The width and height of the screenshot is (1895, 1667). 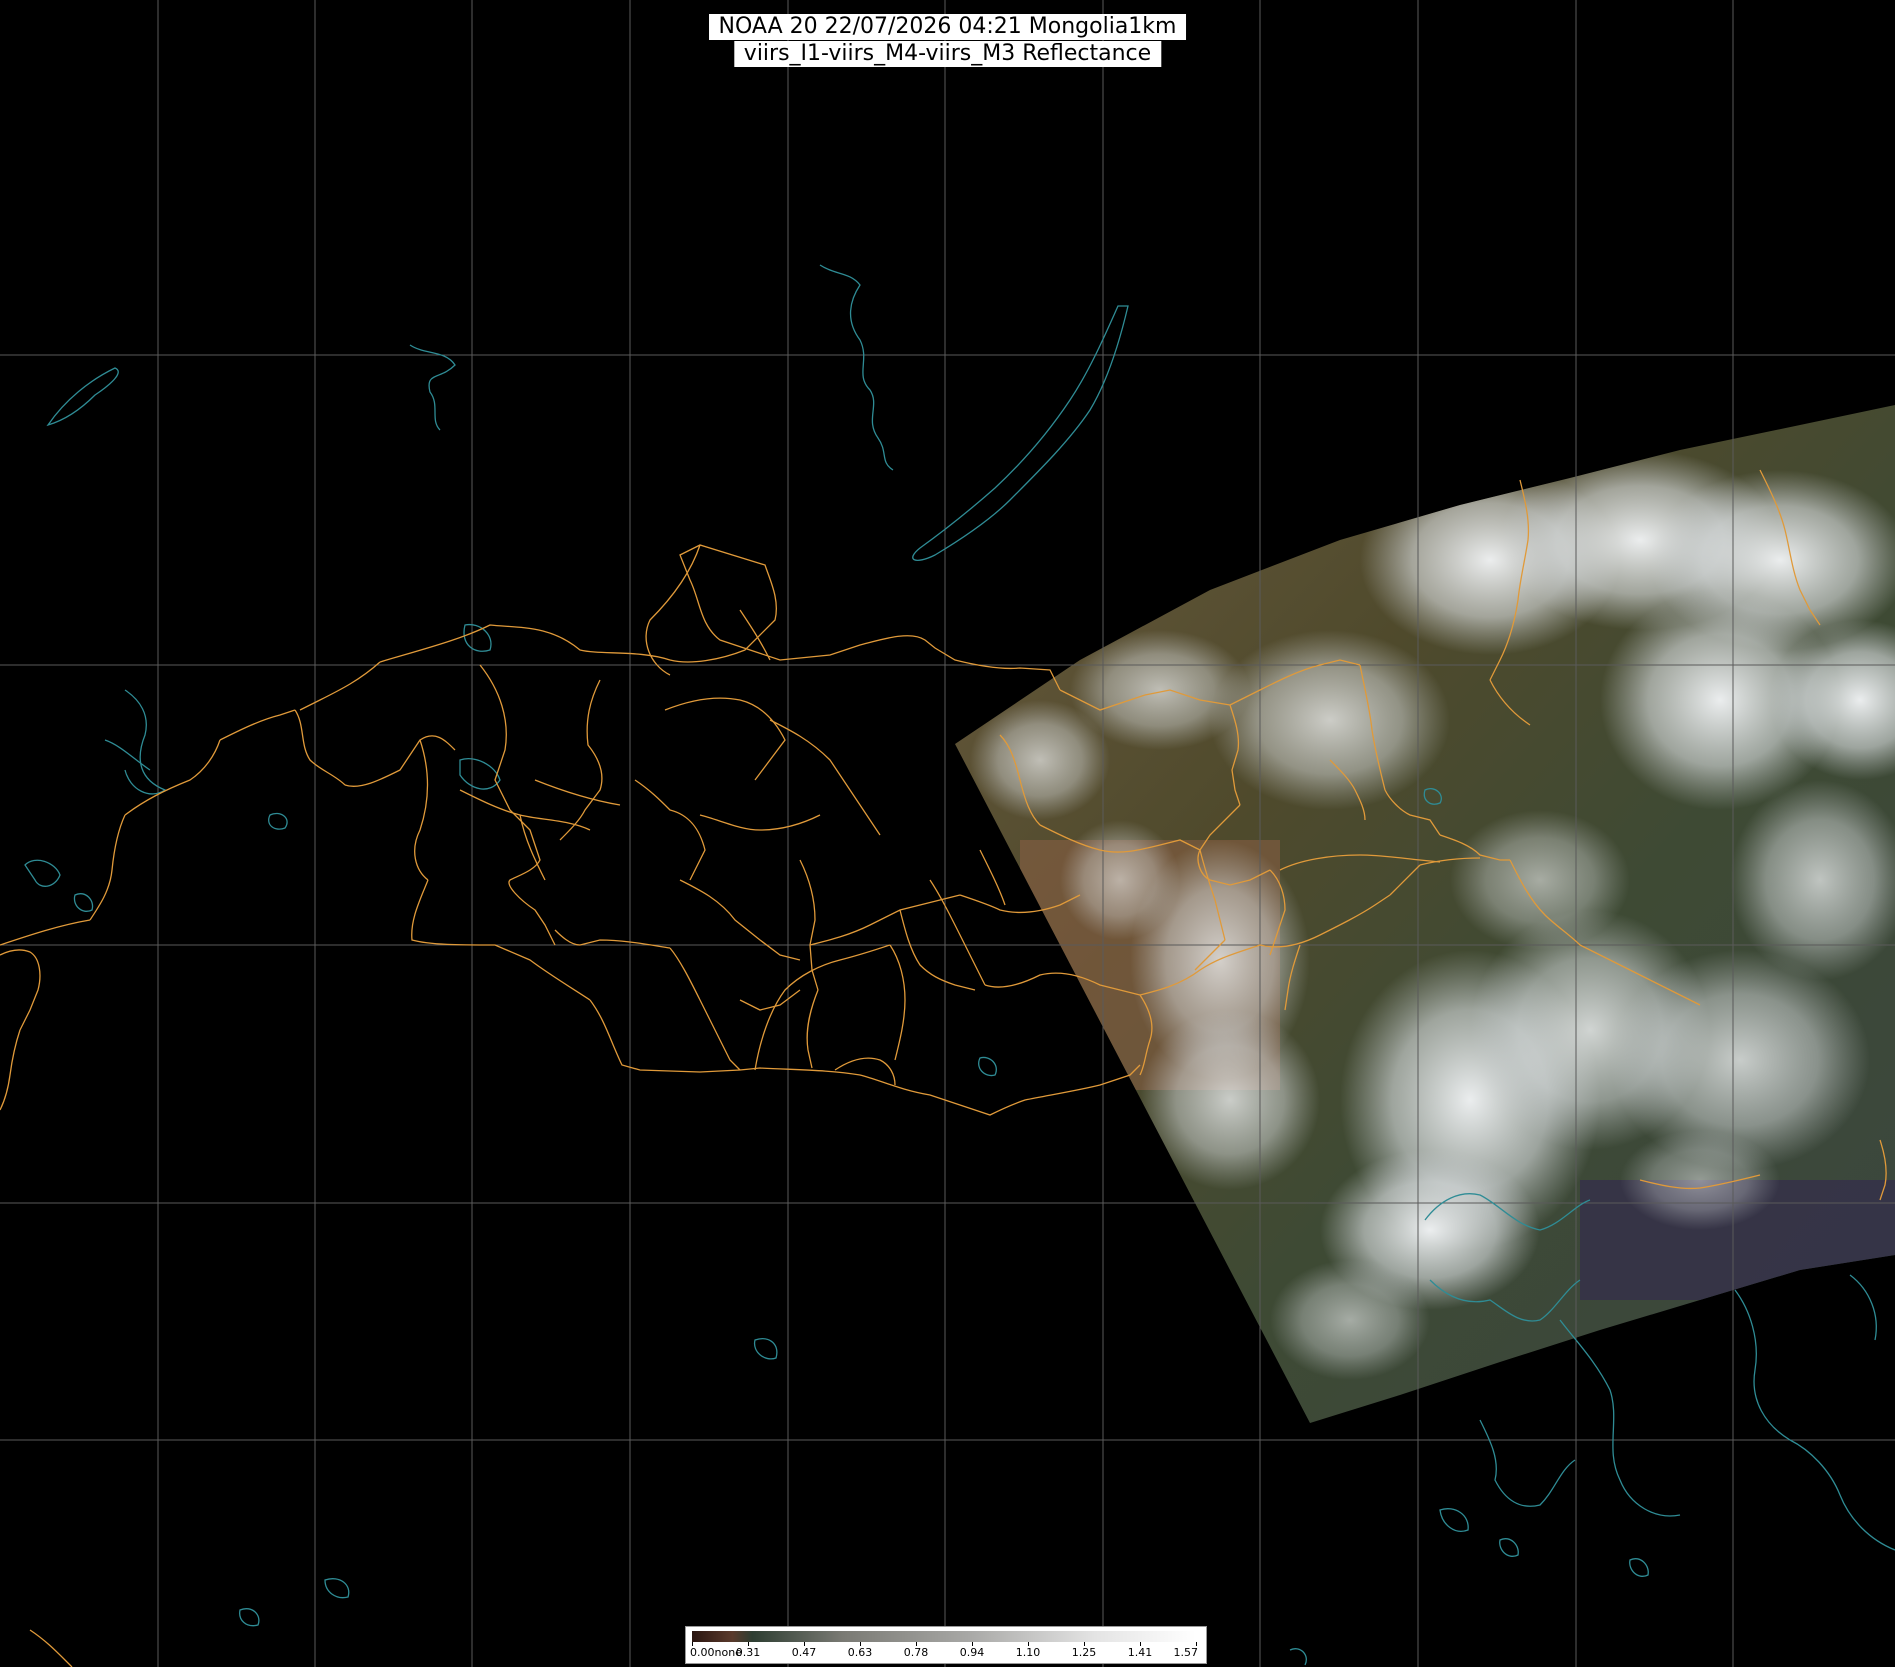 I want to click on legend-label: 1.25, so click(x=1084, y=1652).